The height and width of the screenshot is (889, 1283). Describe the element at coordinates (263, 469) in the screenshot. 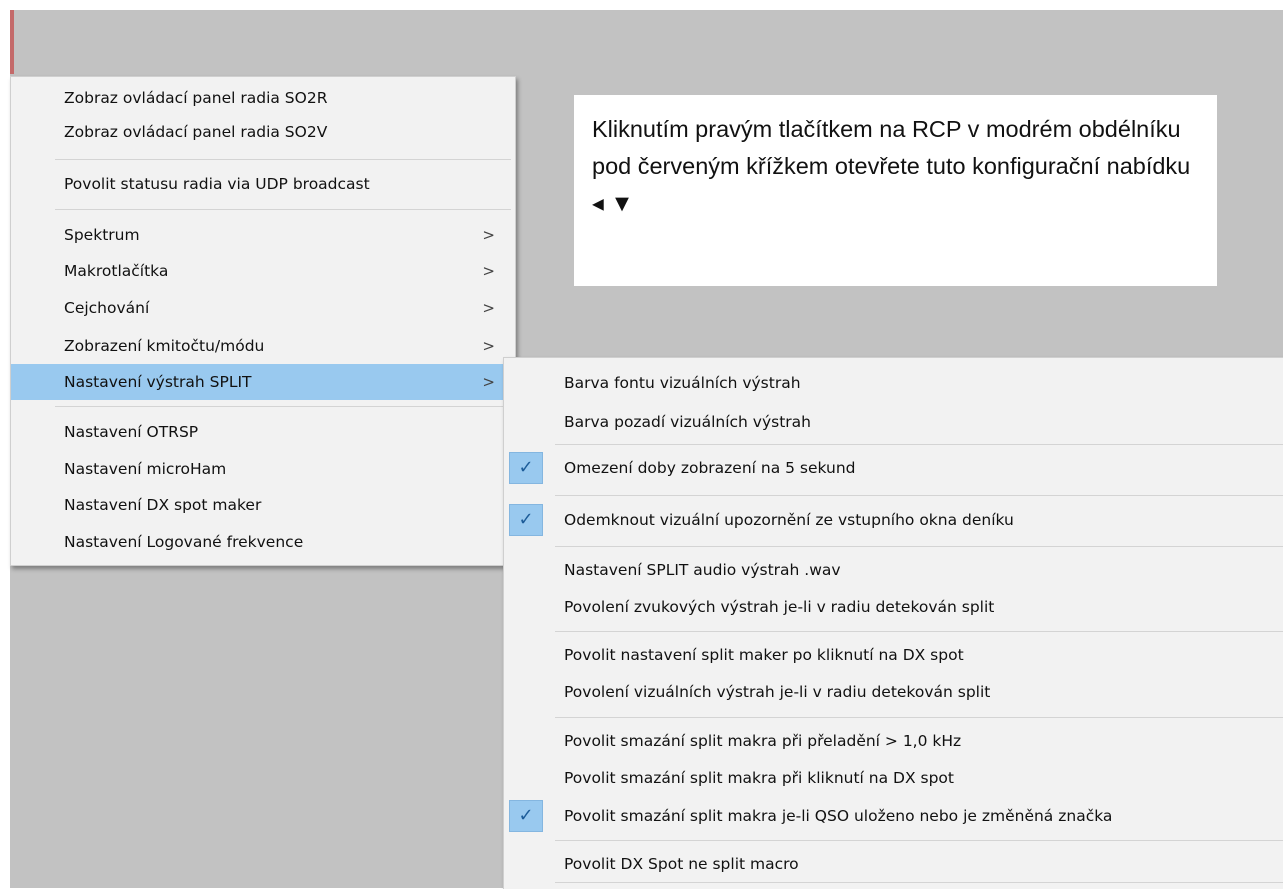

I see `menu-item-microham: Nastavení microHam` at that location.